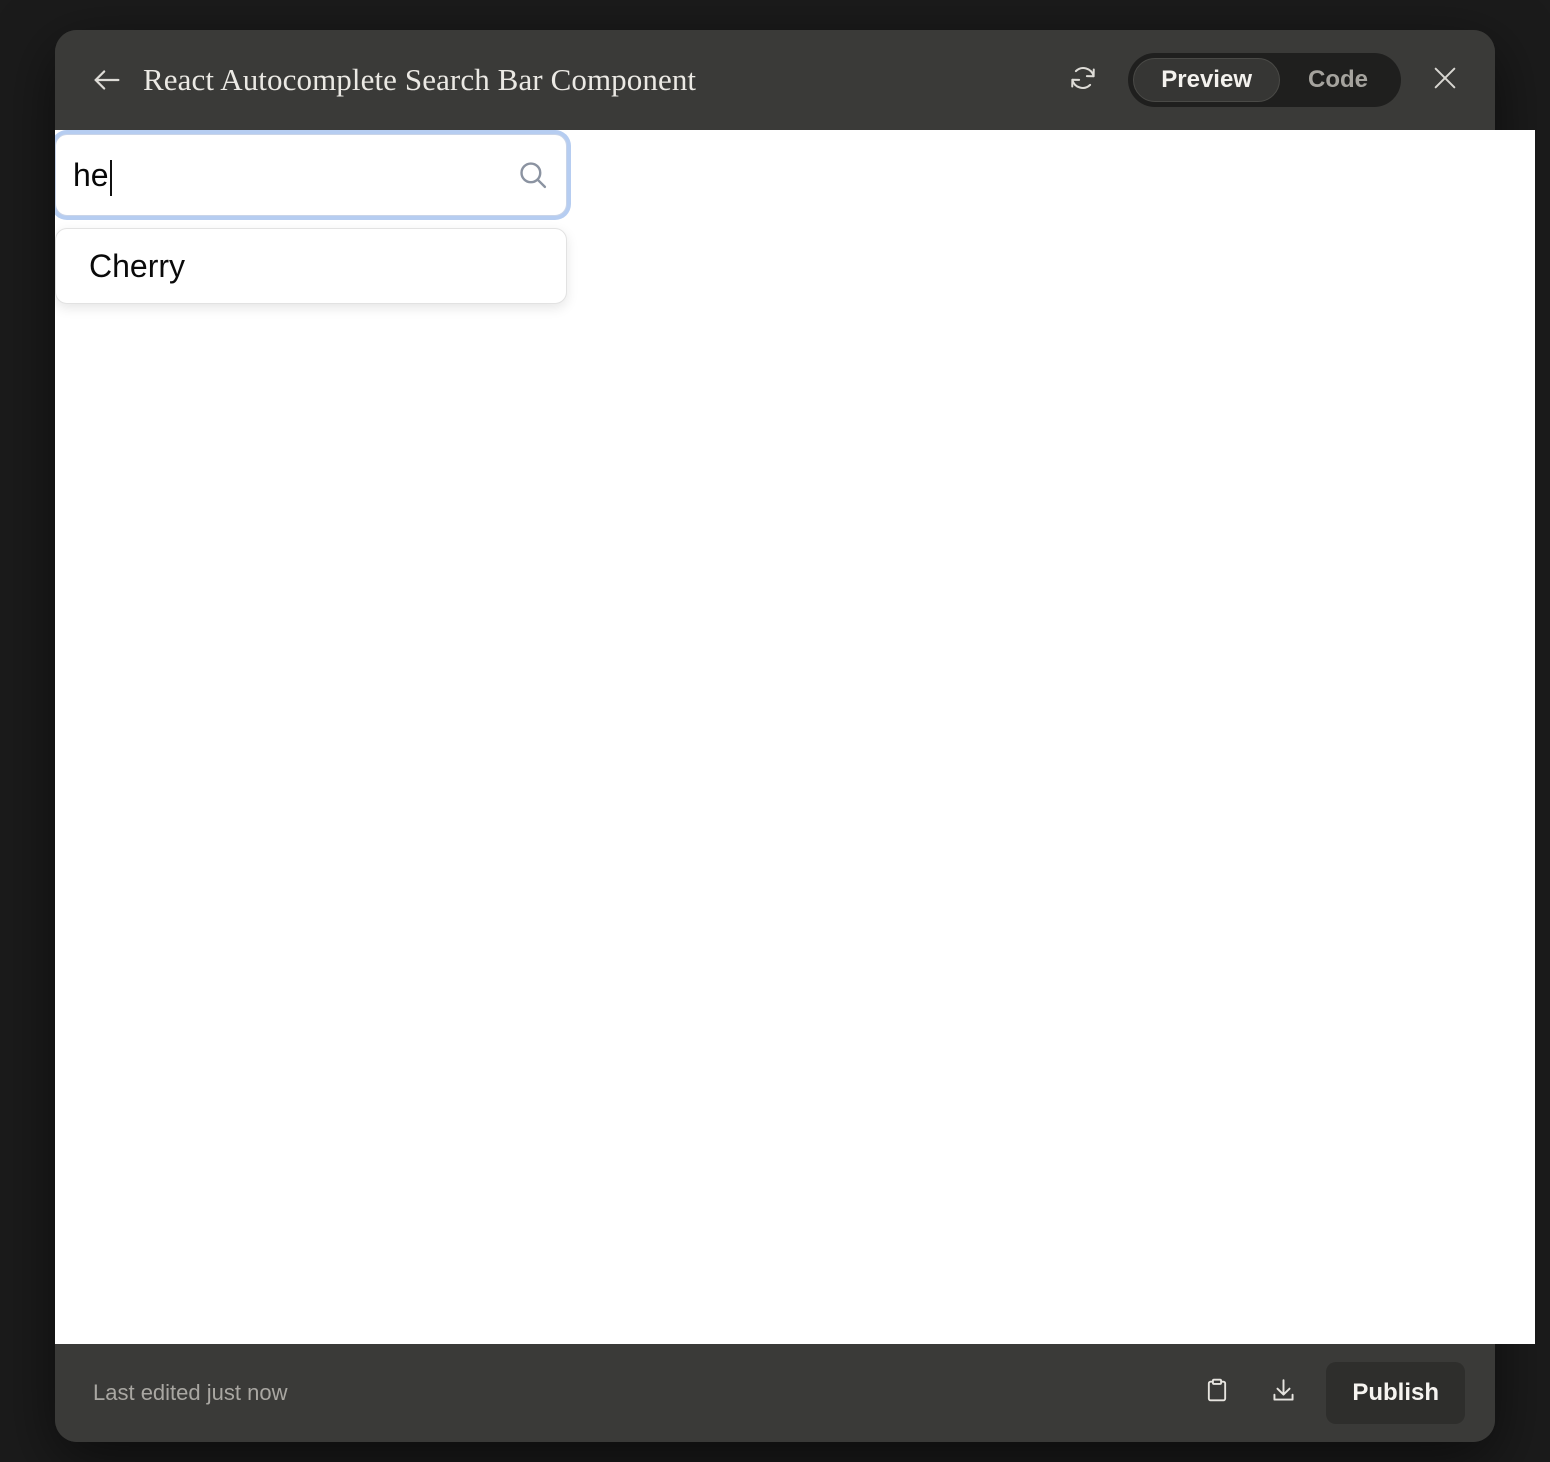 This screenshot has width=1550, height=1462. I want to click on page-title: React Autocomplete Search Bar Component, so click(420, 79).